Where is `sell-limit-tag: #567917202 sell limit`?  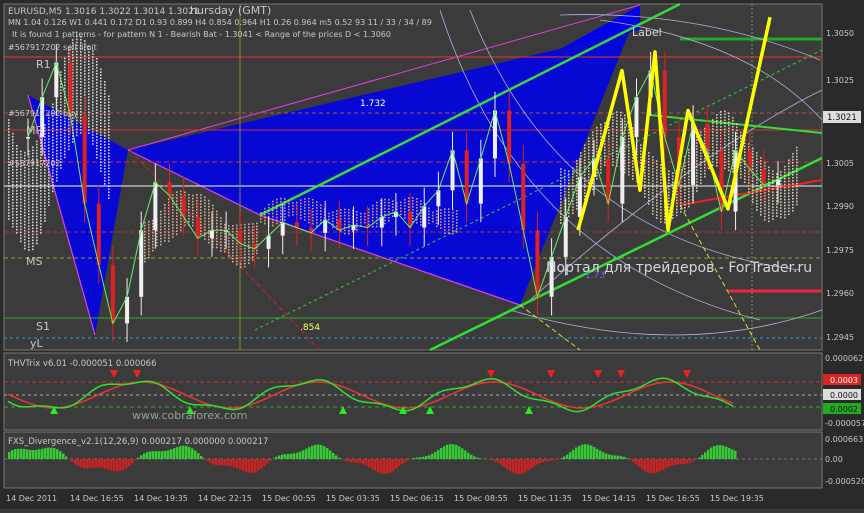 sell-limit-tag: #567917202 sell limit is located at coordinates (52, 47).